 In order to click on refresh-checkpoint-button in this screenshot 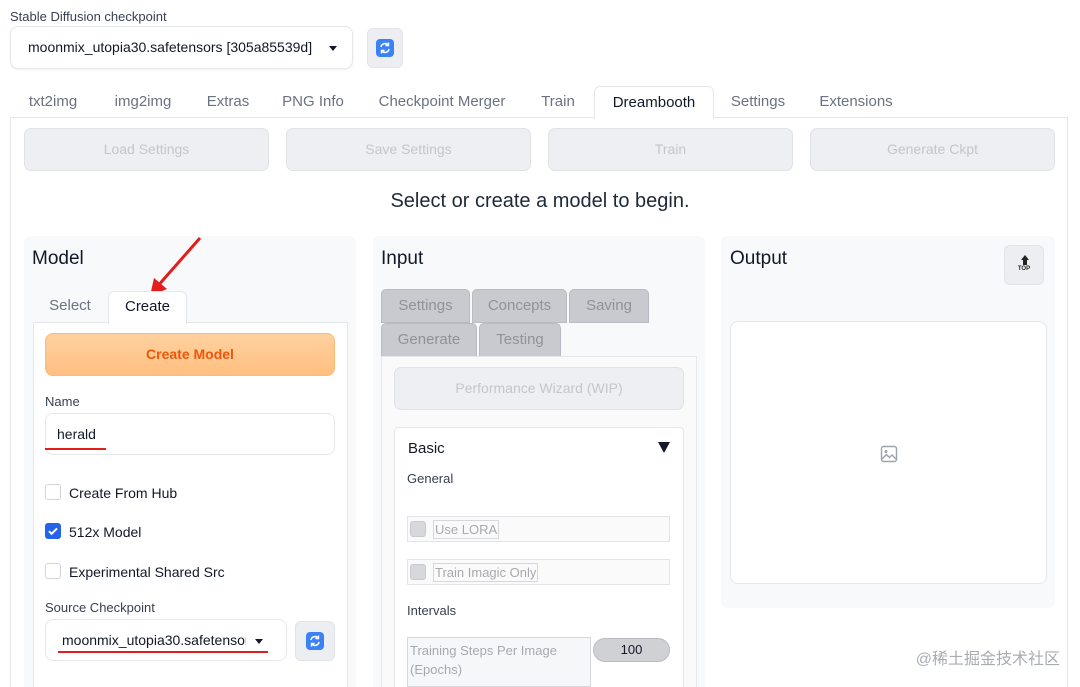, I will do `click(385, 48)`.